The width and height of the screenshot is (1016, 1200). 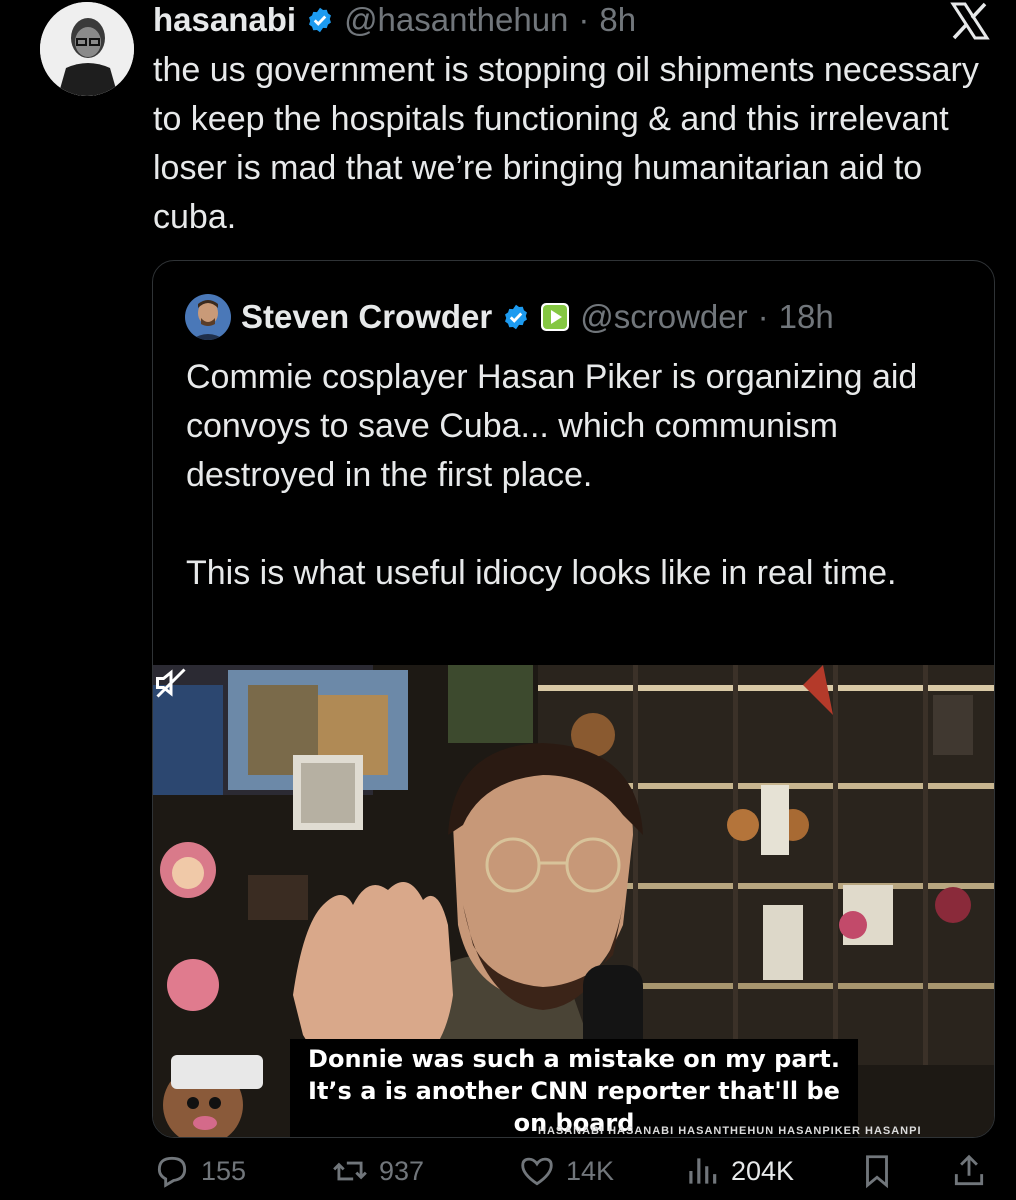 What do you see at coordinates (172, 1172) in the screenshot?
I see `reply-icon` at bounding box center [172, 1172].